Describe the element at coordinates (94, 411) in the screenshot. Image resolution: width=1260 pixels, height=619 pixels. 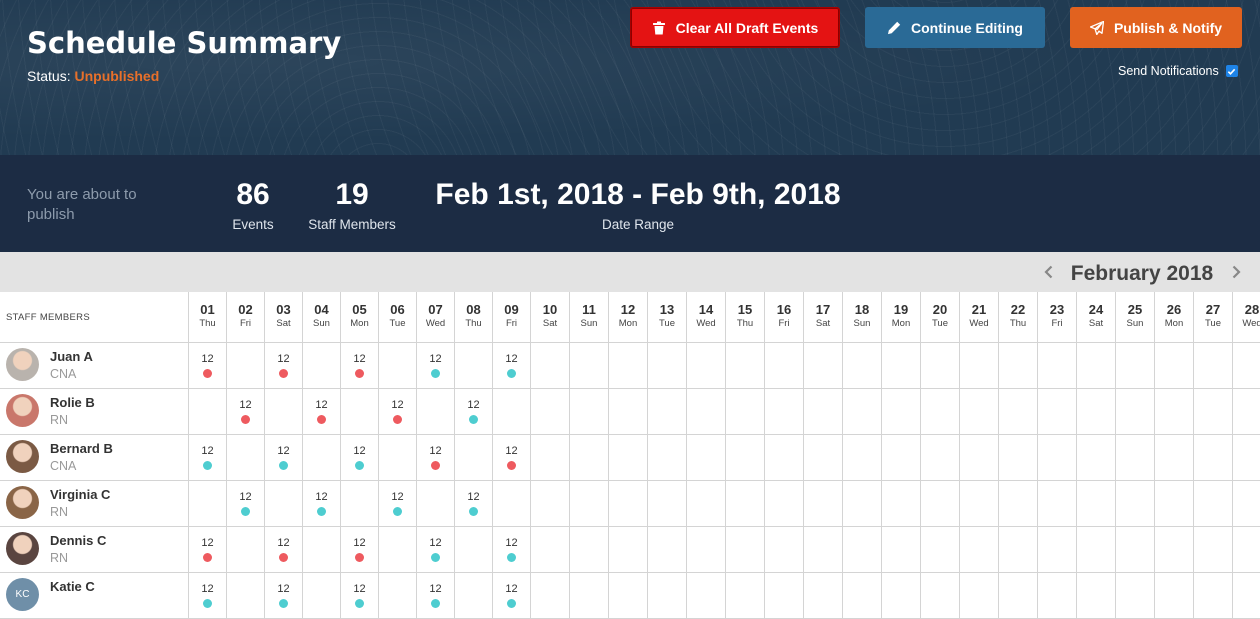
I see `staff-name-cell: Rolie B RN` at that location.